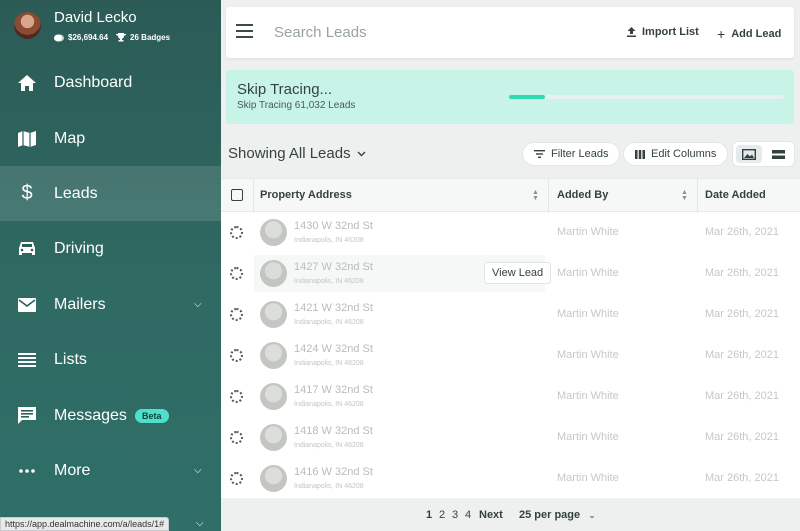  I want to click on chat-icon, so click(27, 416).